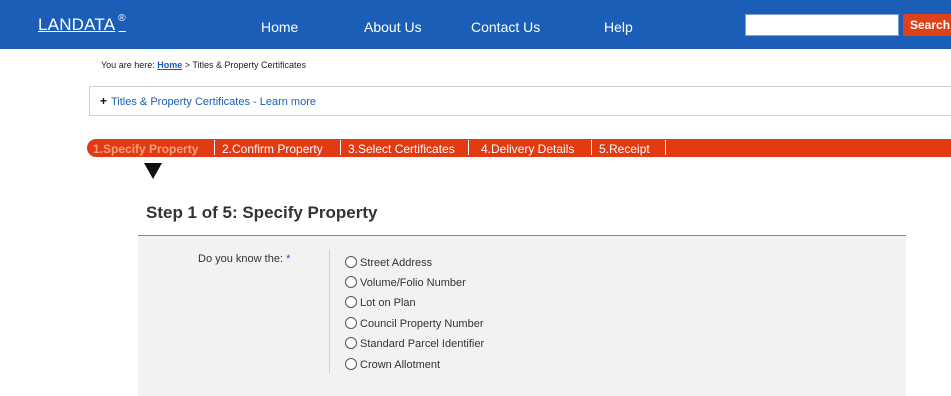 Image resolution: width=951 pixels, height=396 pixels. I want to click on required-mark: *, so click(288, 259).